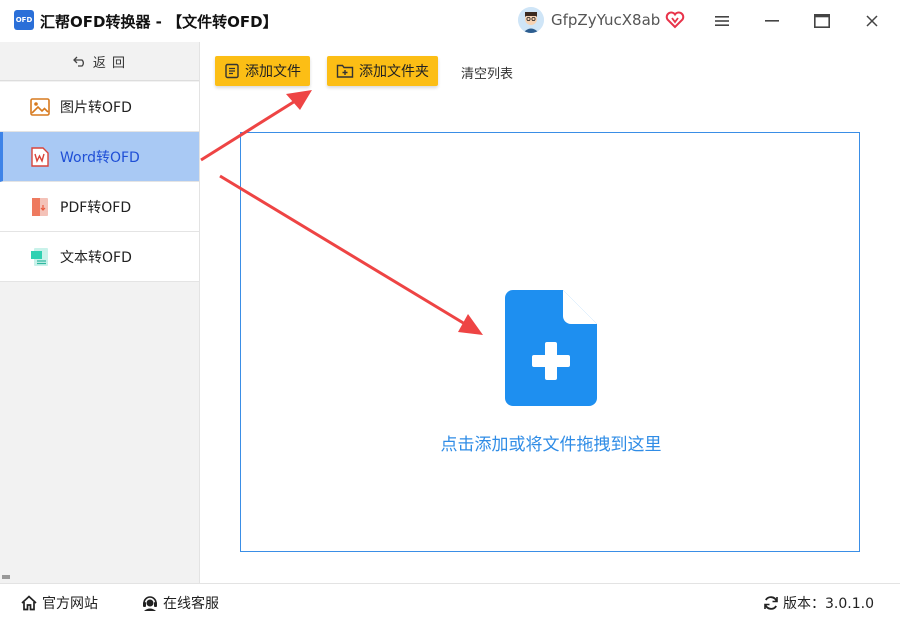  Describe the element at coordinates (232, 71) in the screenshot. I see `file-list-icon` at that location.